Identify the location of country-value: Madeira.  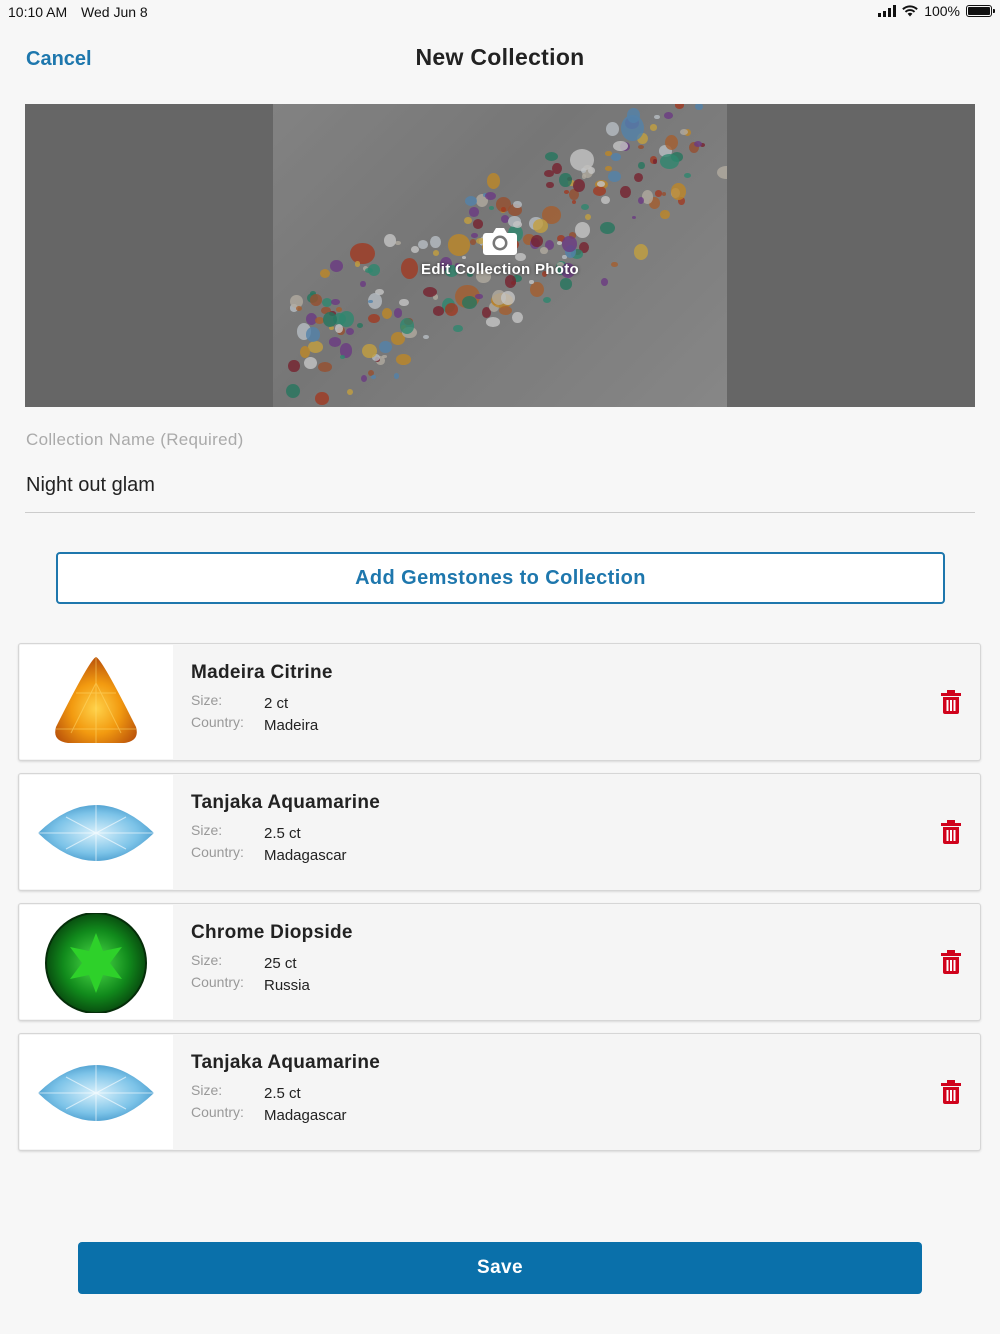
(291, 725).